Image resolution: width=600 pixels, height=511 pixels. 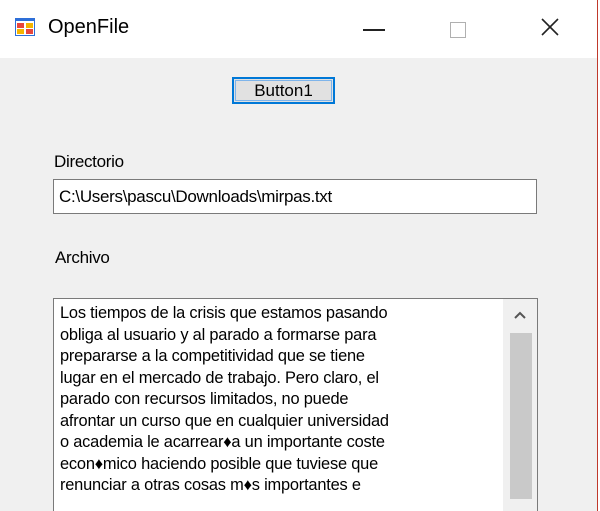 I want to click on close-icon, so click(x=550, y=29).